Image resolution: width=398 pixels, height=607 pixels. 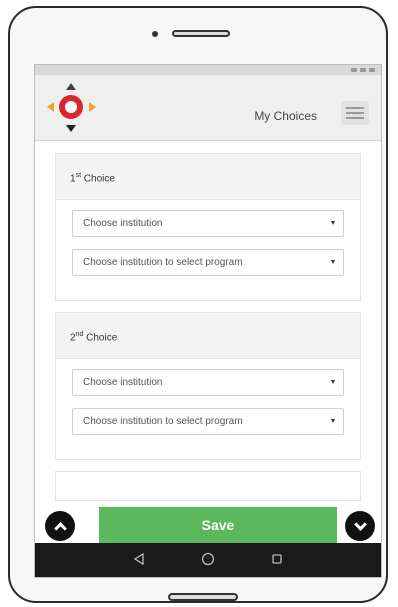 I want to click on logo-arrow-down, so click(x=71, y=128).